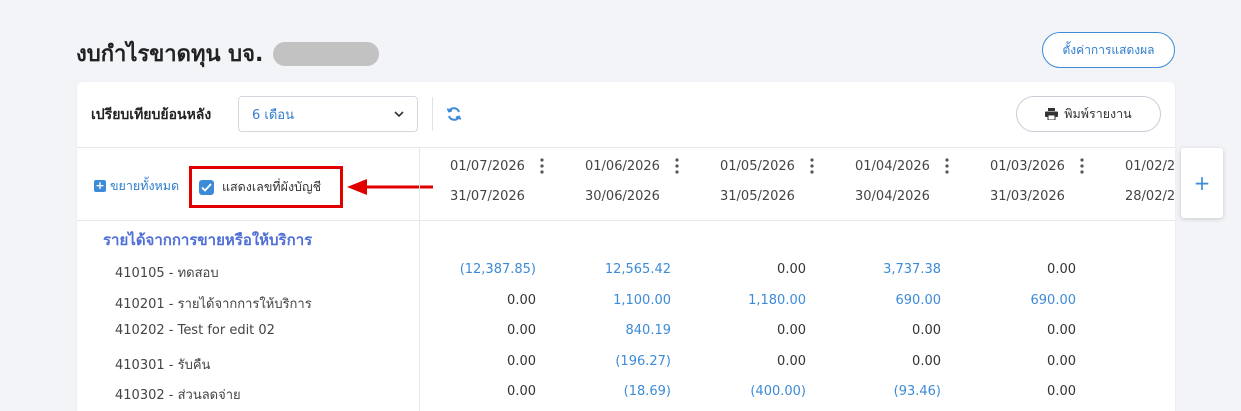  What do you see at coordinates (622, 196) in the screenshot?
I see `column-end-date: 30/06/2026` at bounding box center [622, 196].